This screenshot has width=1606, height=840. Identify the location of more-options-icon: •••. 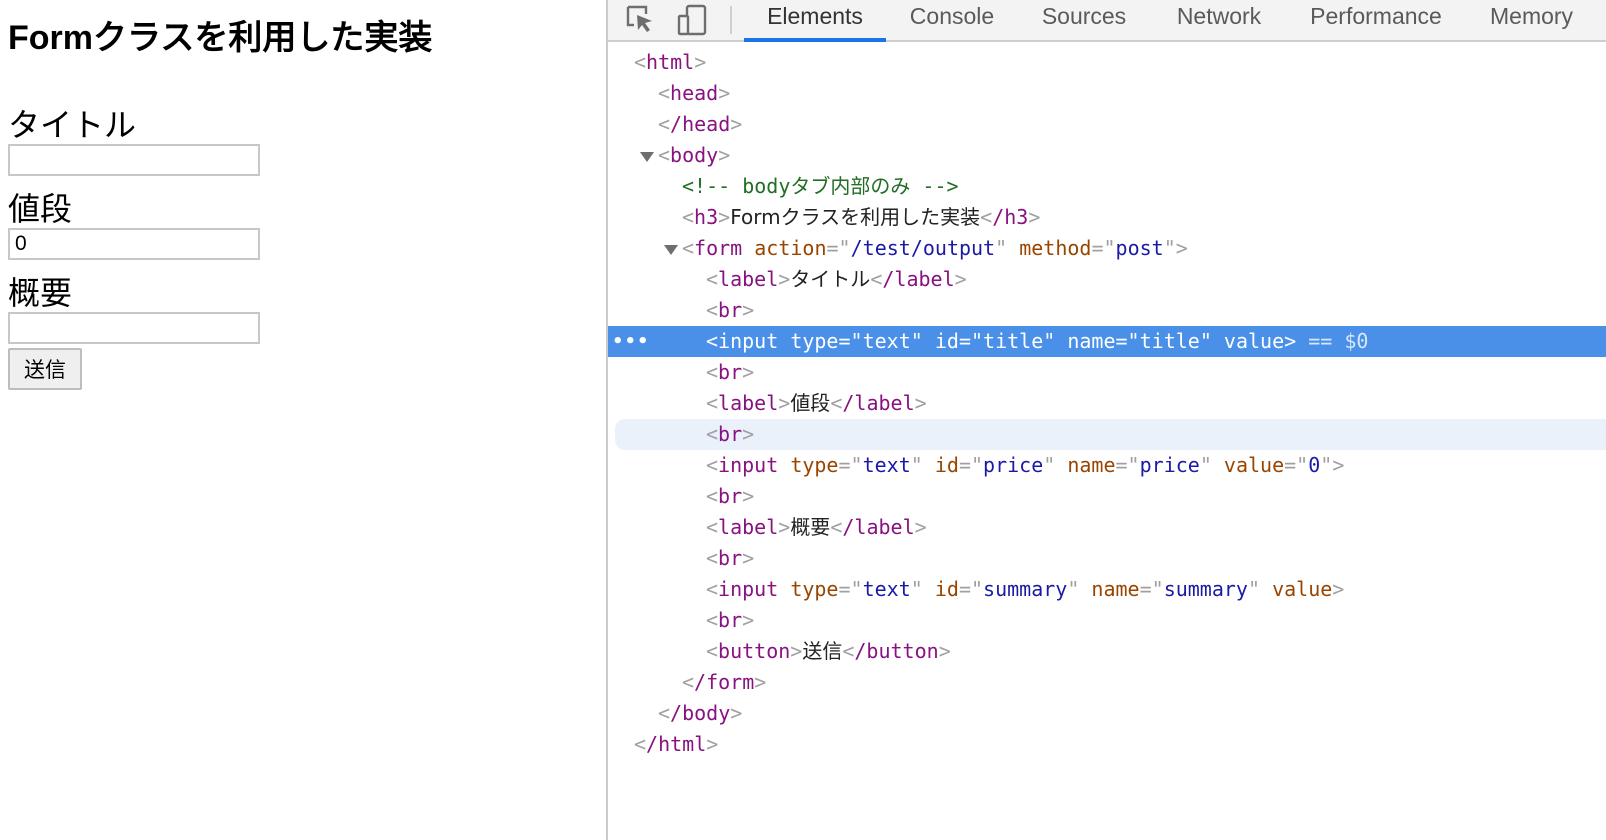
(631, 341).